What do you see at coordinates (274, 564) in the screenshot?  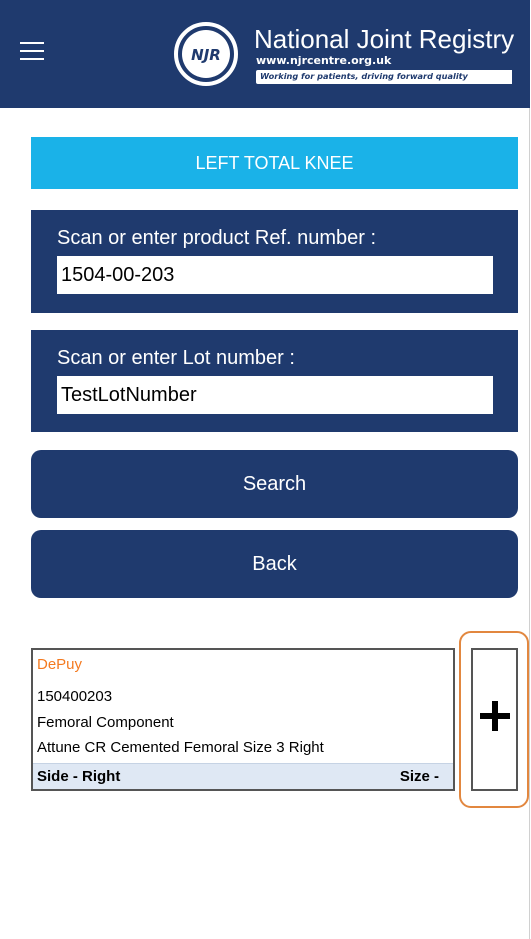 I see `back-button: Back` at bounding box center [274, 564].